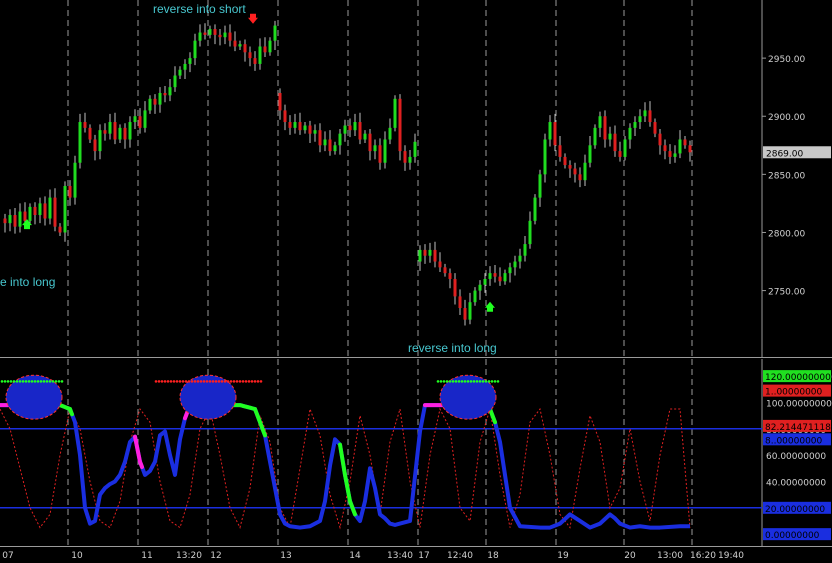  Describe the element at coordinates (731, 556) in the screenshot. I see `time-tick-label: 19:40` at that location.